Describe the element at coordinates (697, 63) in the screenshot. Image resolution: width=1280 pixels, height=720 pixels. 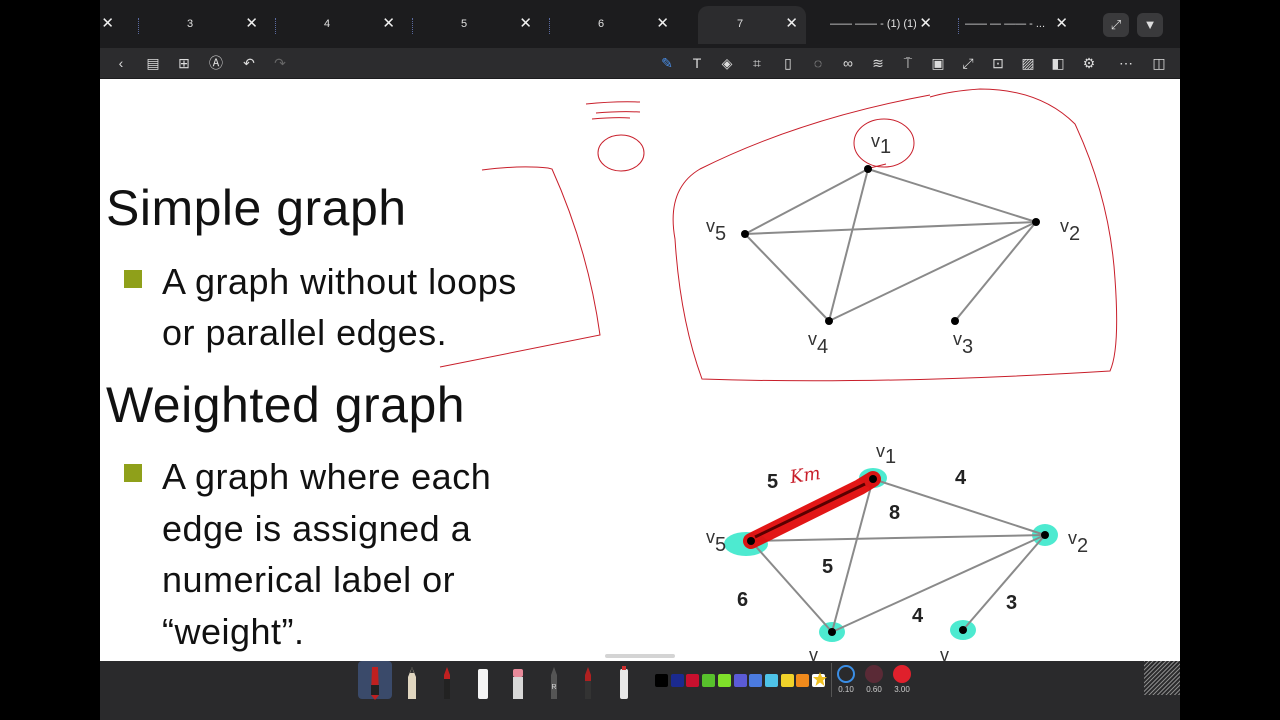
I see `text-tool-icon: T` at that location.